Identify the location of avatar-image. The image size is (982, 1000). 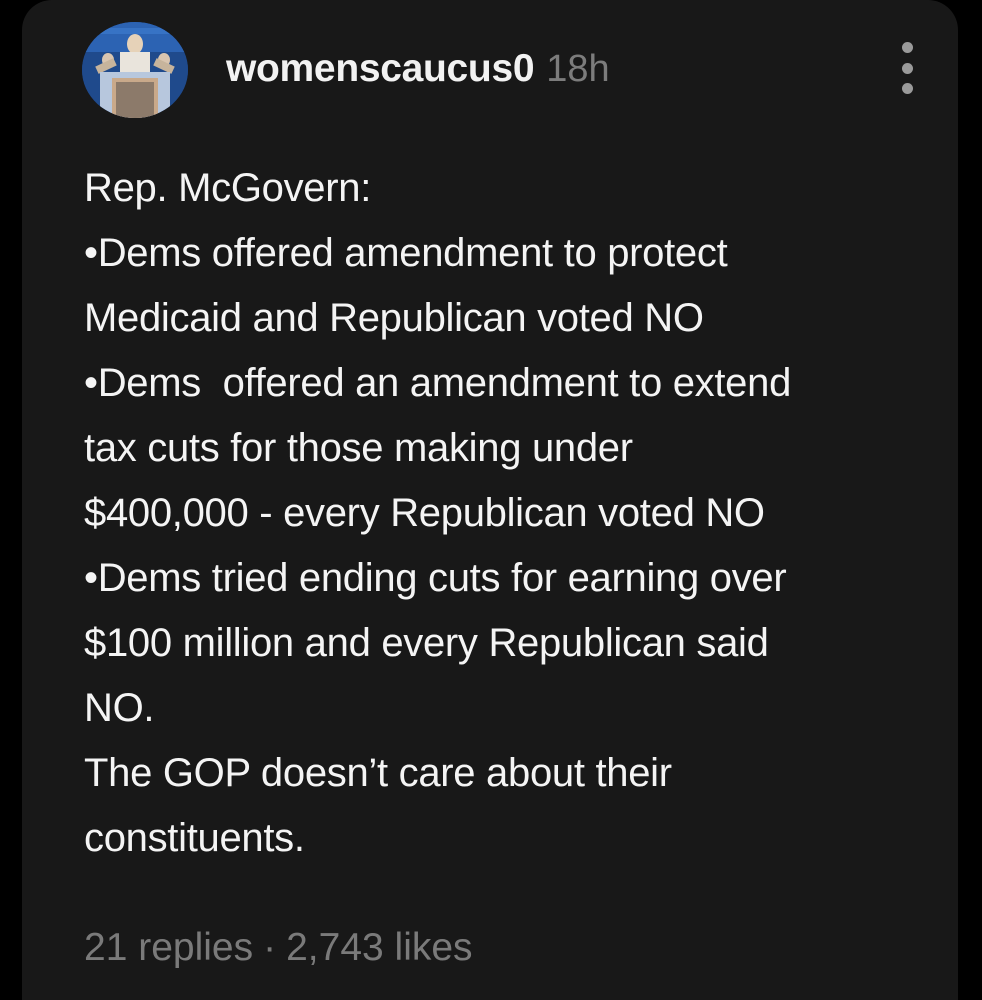
(135, 70).